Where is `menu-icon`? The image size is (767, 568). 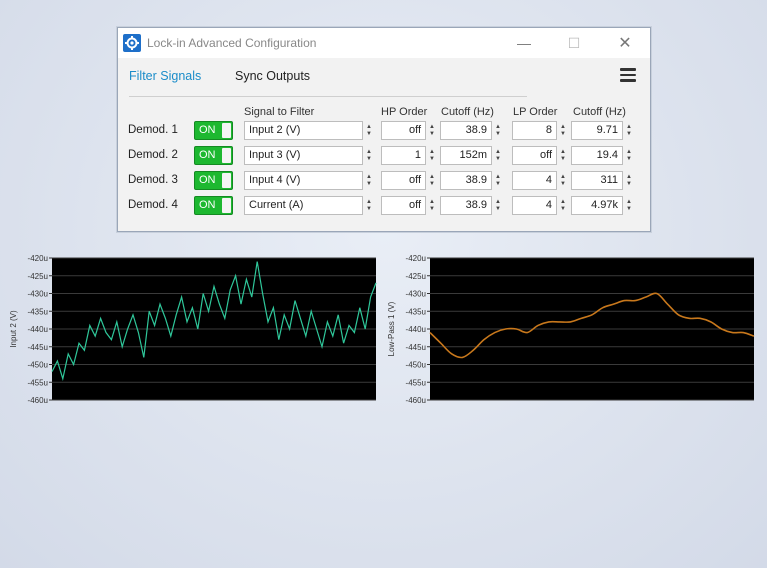 menu-icon is located at coordinates (628, 75).